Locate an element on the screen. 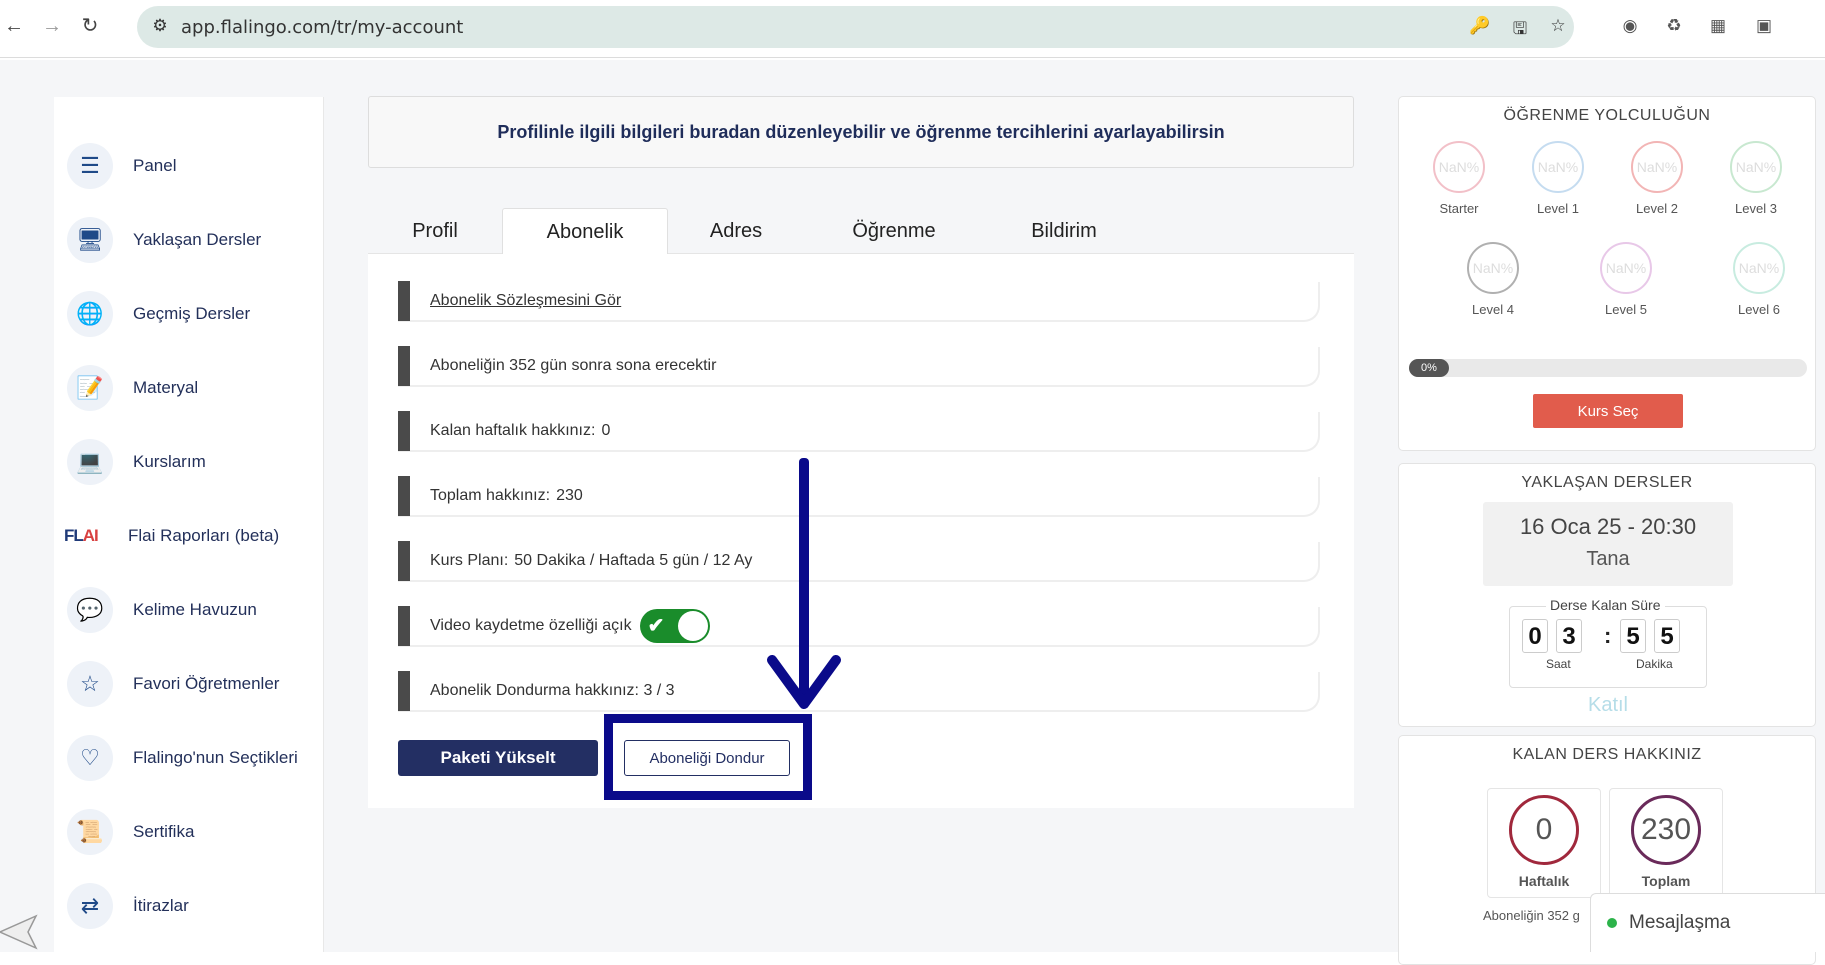  objections-icon: ⇄ is located at coordinates (90, 906).